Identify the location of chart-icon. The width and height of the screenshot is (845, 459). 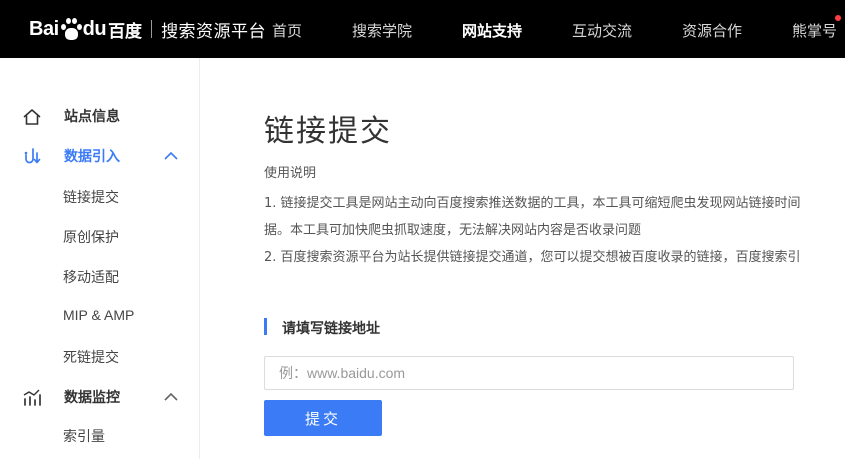
(32, 397).